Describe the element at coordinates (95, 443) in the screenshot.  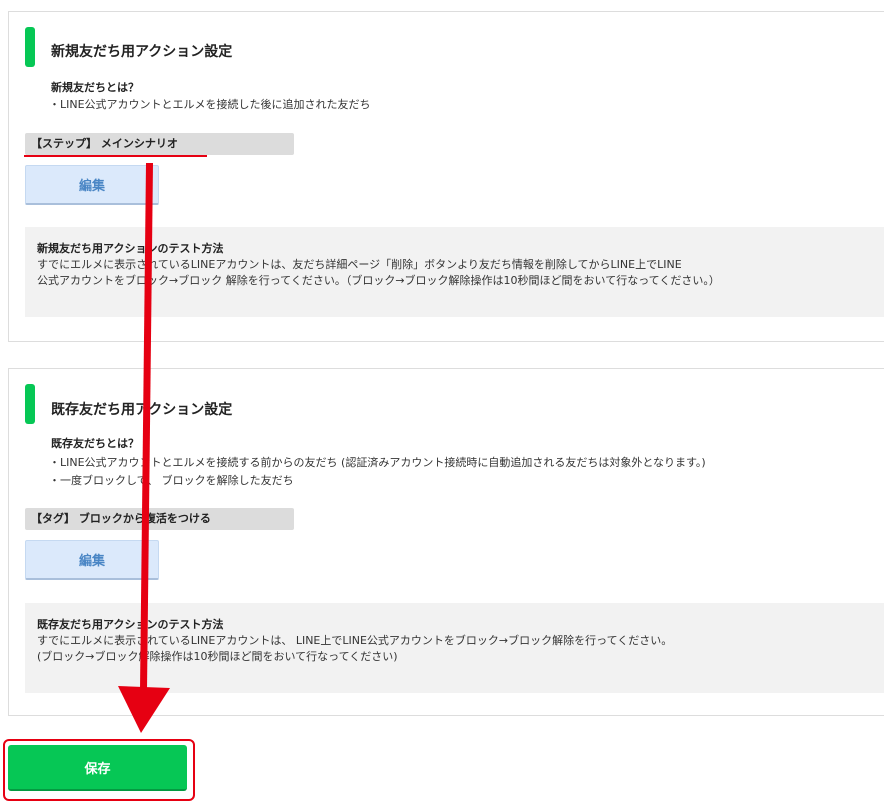
I see `existing-friend-definition-title: 既存友だちとは？` at that location.